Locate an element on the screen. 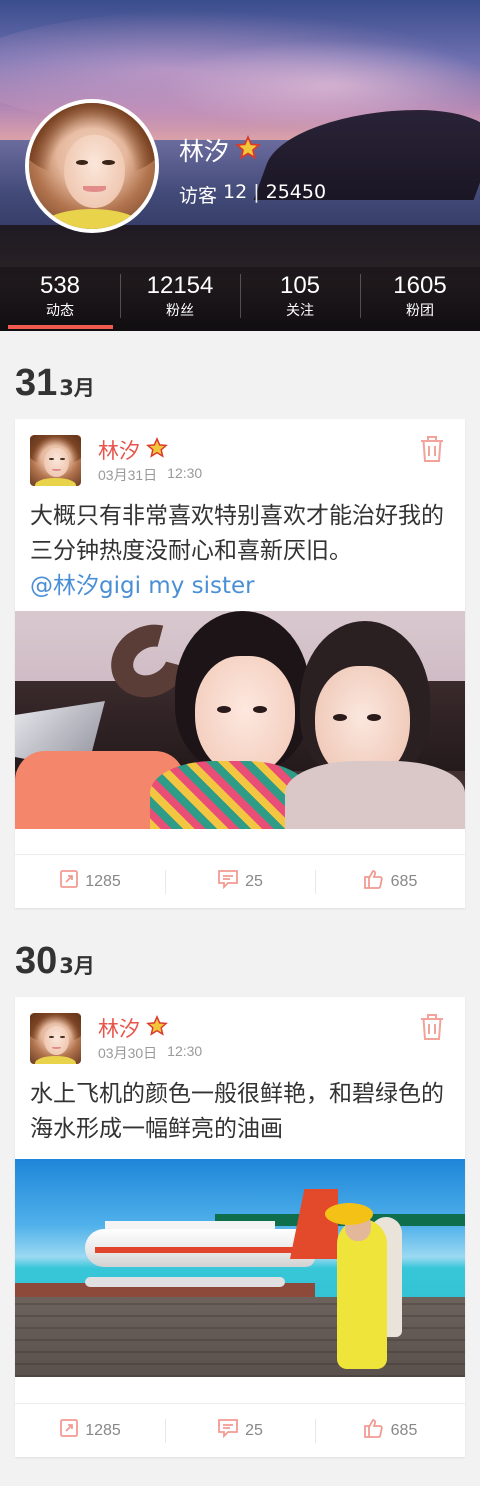 The width and height of the screenshot is (480, 1486). post-date: 03月30日 is located at coordinates (128, 1053).